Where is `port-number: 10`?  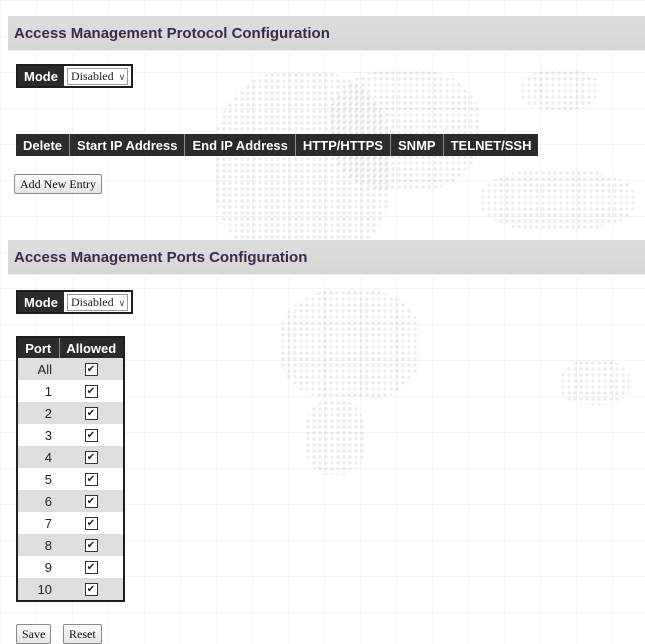 port-number: 10 is located at coordinates (38, 589).